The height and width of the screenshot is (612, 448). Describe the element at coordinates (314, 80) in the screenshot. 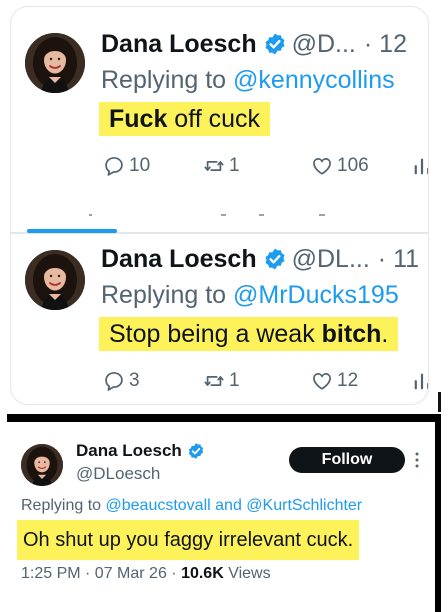

I see `mention-link: @kennycollins` at that location.